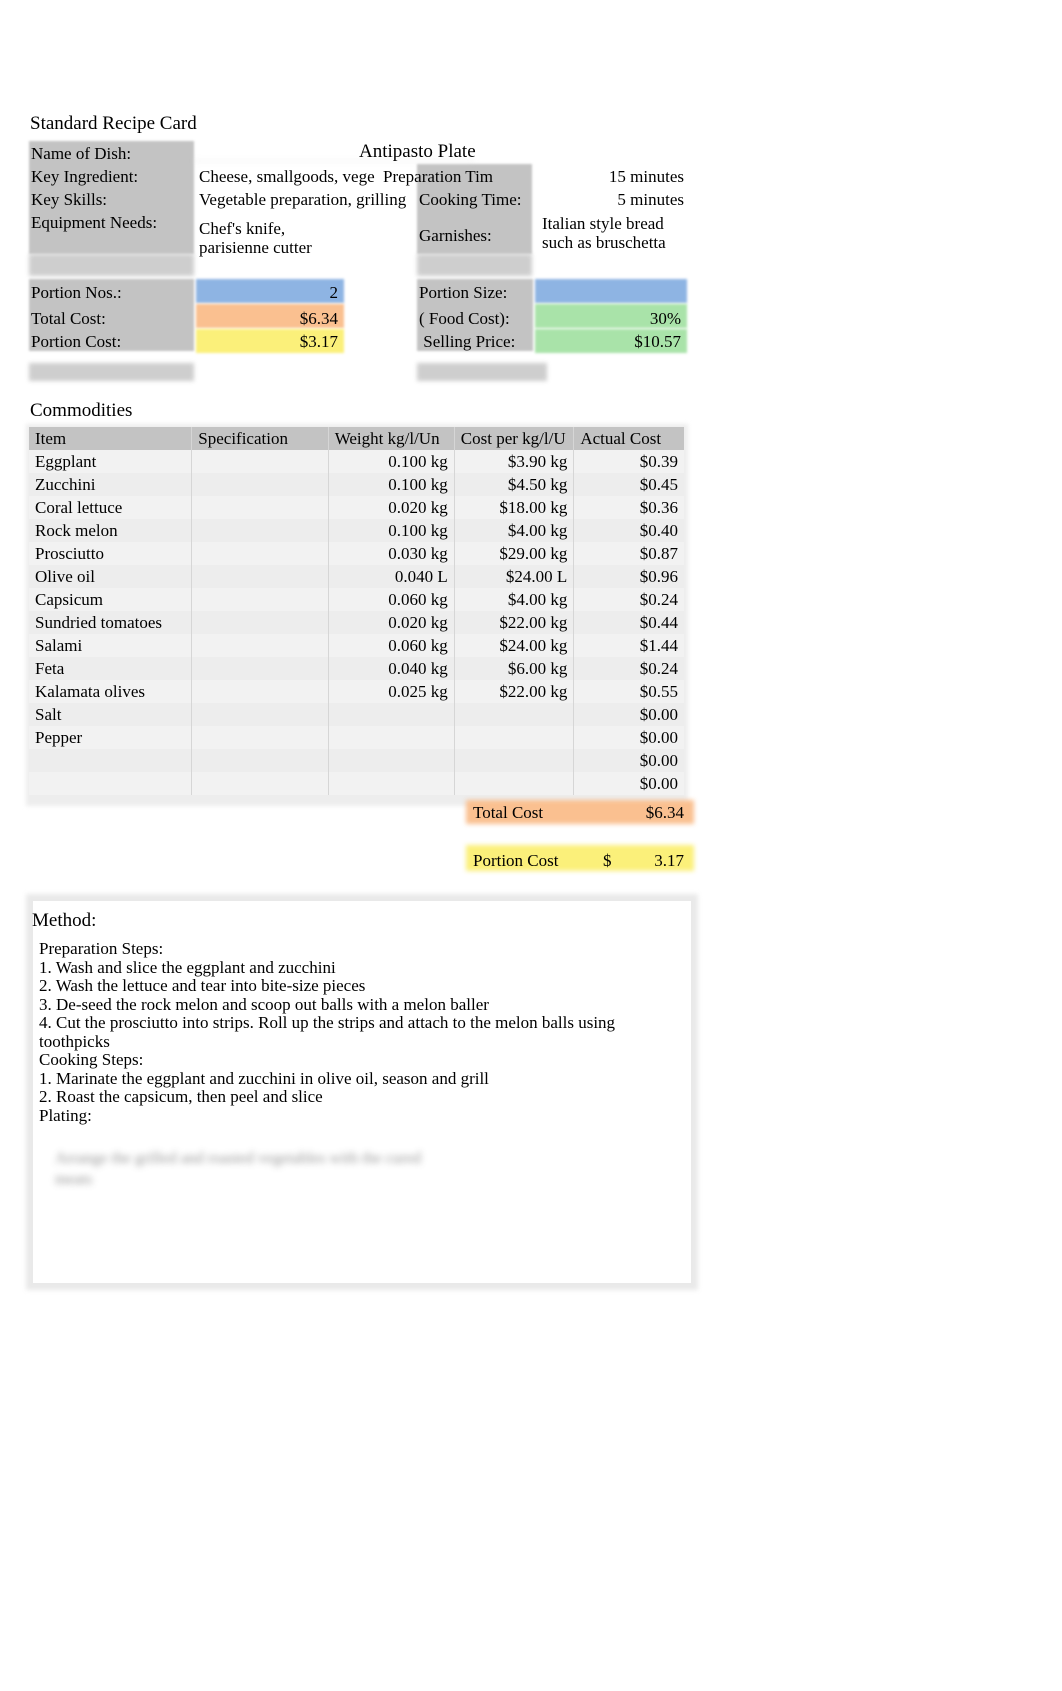 The image size is (1062, 1691). I want to click on table-cell: $0.87, so click(628, 553).